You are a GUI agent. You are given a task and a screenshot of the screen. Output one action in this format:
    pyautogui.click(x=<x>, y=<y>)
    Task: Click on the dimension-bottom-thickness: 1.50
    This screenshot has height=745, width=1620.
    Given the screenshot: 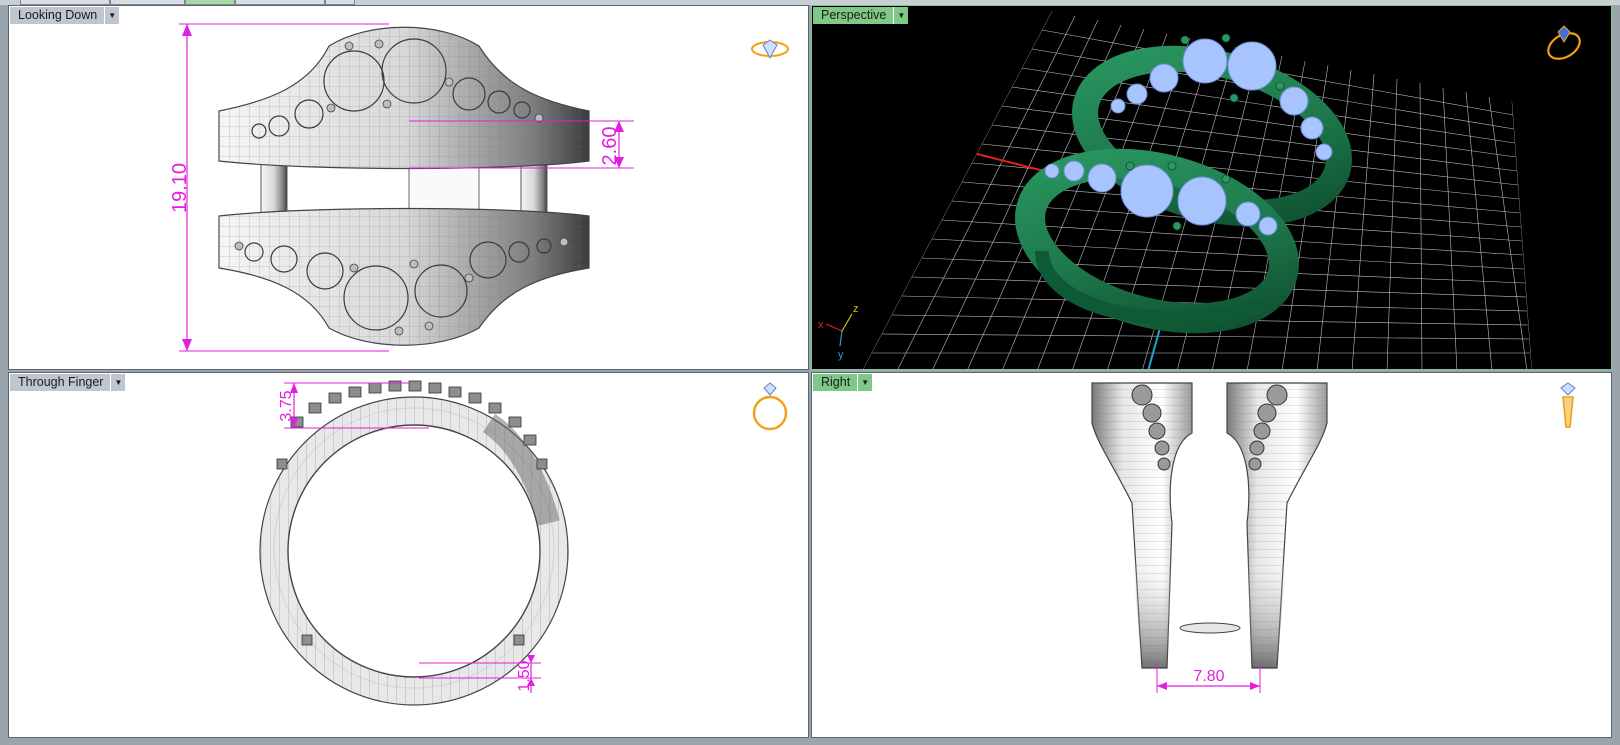 What is the action you would take?
    pyautogui.click(x=524, y=675)
    